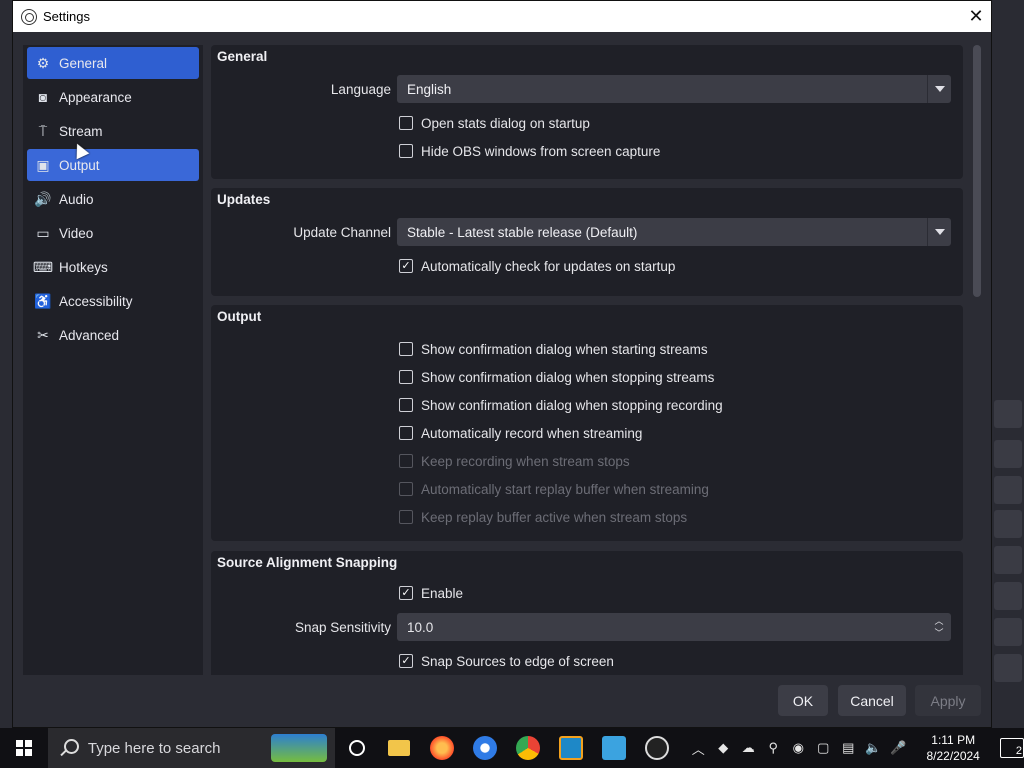  What do you see at coordinates (748, 748) in the screenshot?
I see `cloud-icon: ☁` at bounding box center [748, 748].